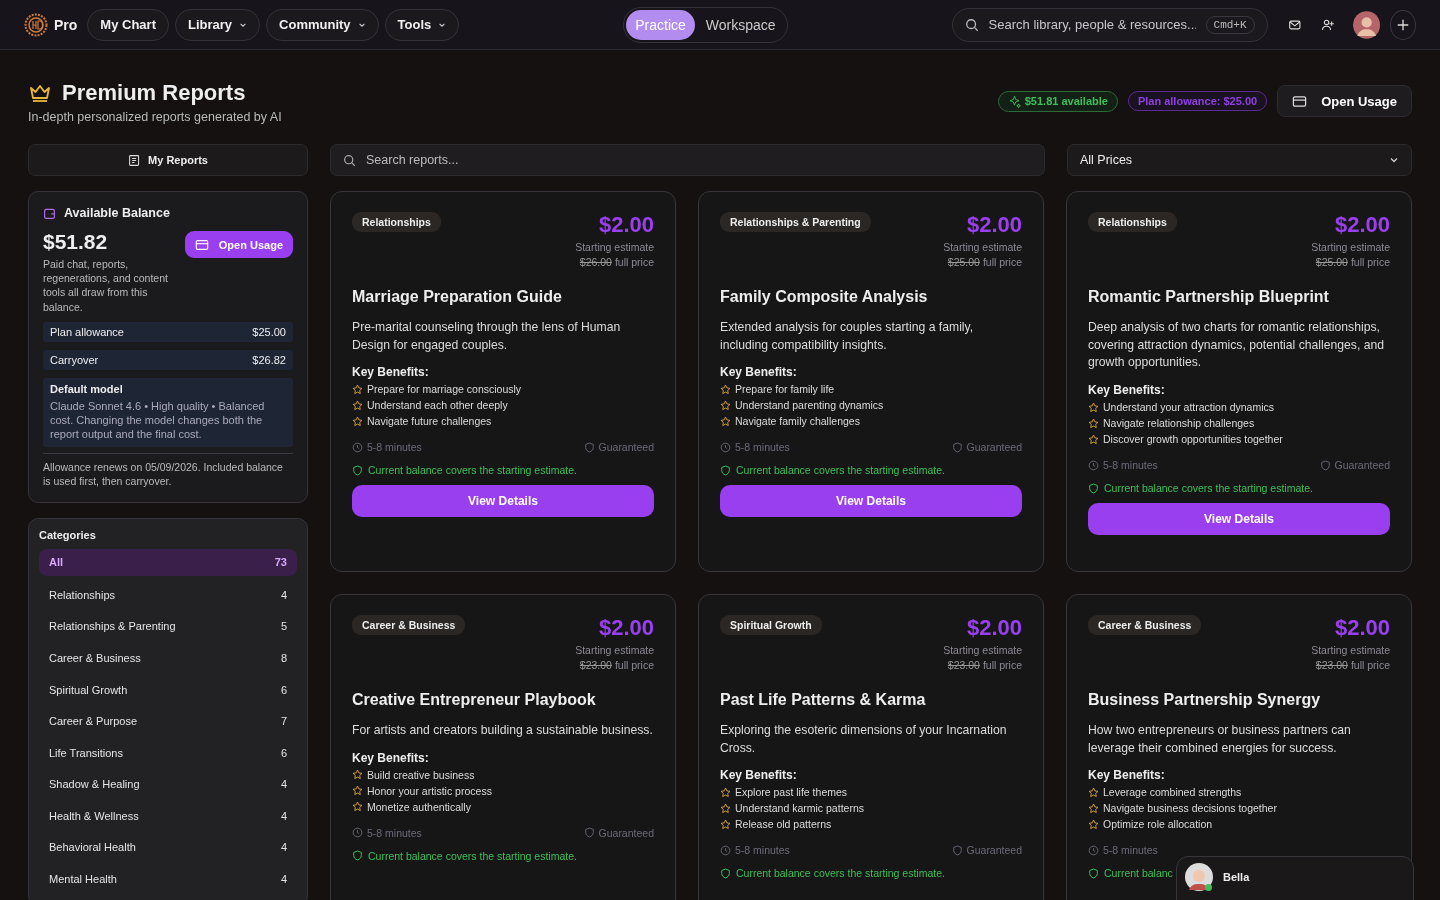 The width and height of the screenshot is (1440, 900). Describe the element at coordinates (1179, 423) in the screenshot. I see `benefit-text: Navigate relationship challenges` at that location.